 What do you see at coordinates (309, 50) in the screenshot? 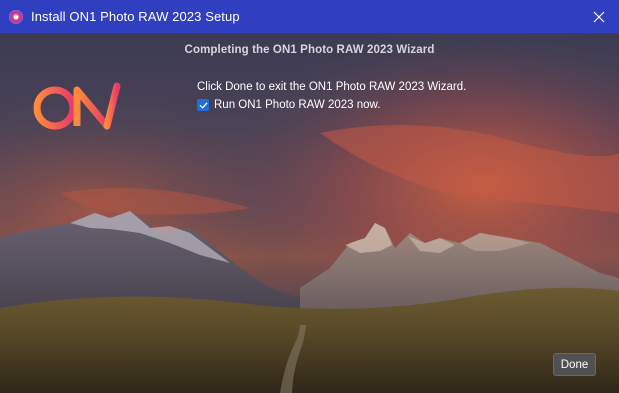
I see `wizard-heading: Completing the ON1 Photo RAW 2023 Wizard` at bounding box center [309, 50].